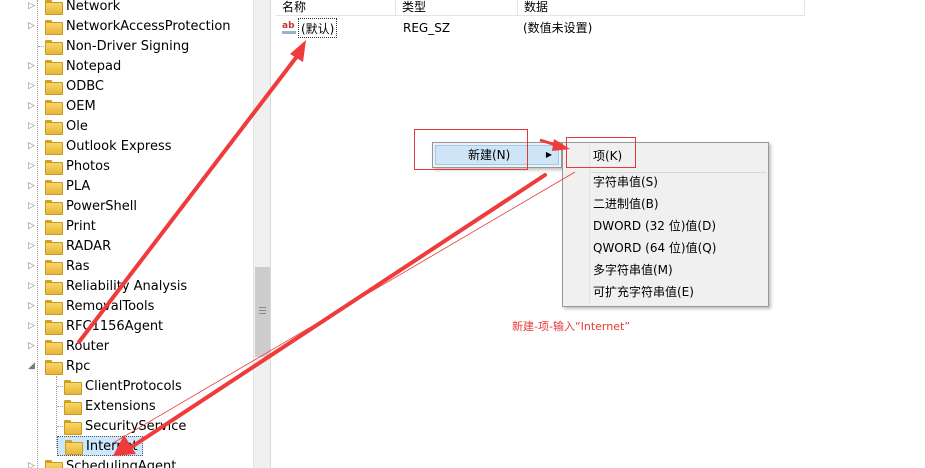 Image resolution: width=925 pixels, height=468 pixels. I want to click on tree-node-clientprotocols: ClientProtocols, so click(123, 386).